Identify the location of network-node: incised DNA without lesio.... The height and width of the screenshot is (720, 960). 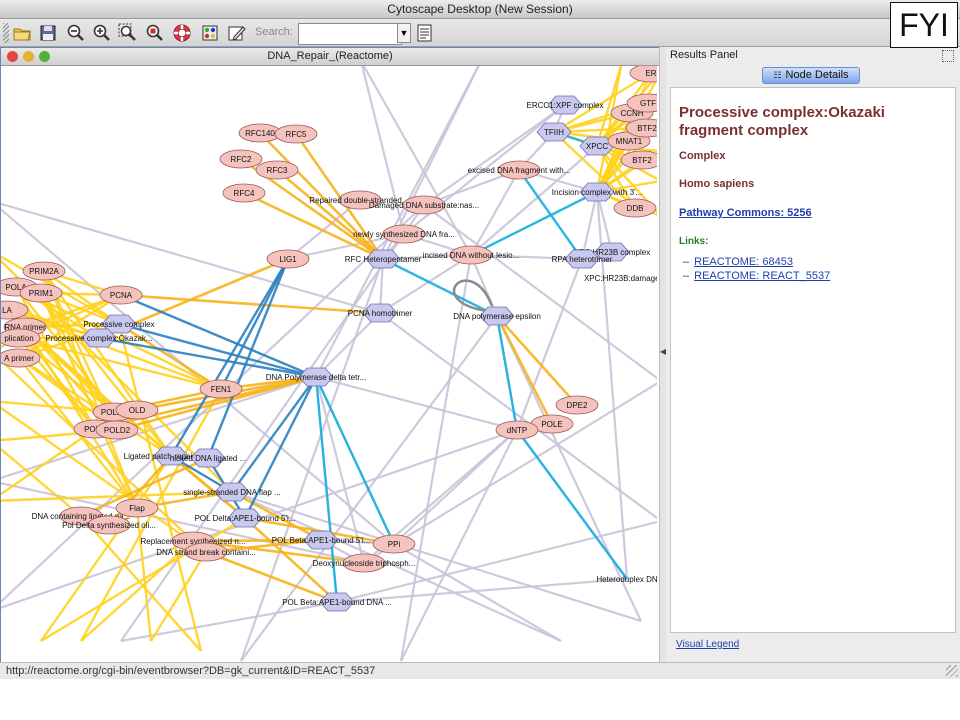
(471, 255).